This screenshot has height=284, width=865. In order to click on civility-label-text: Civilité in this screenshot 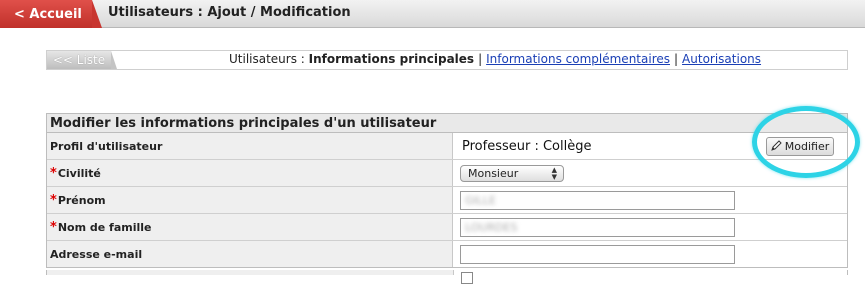, I will do `click(79, 173)`.